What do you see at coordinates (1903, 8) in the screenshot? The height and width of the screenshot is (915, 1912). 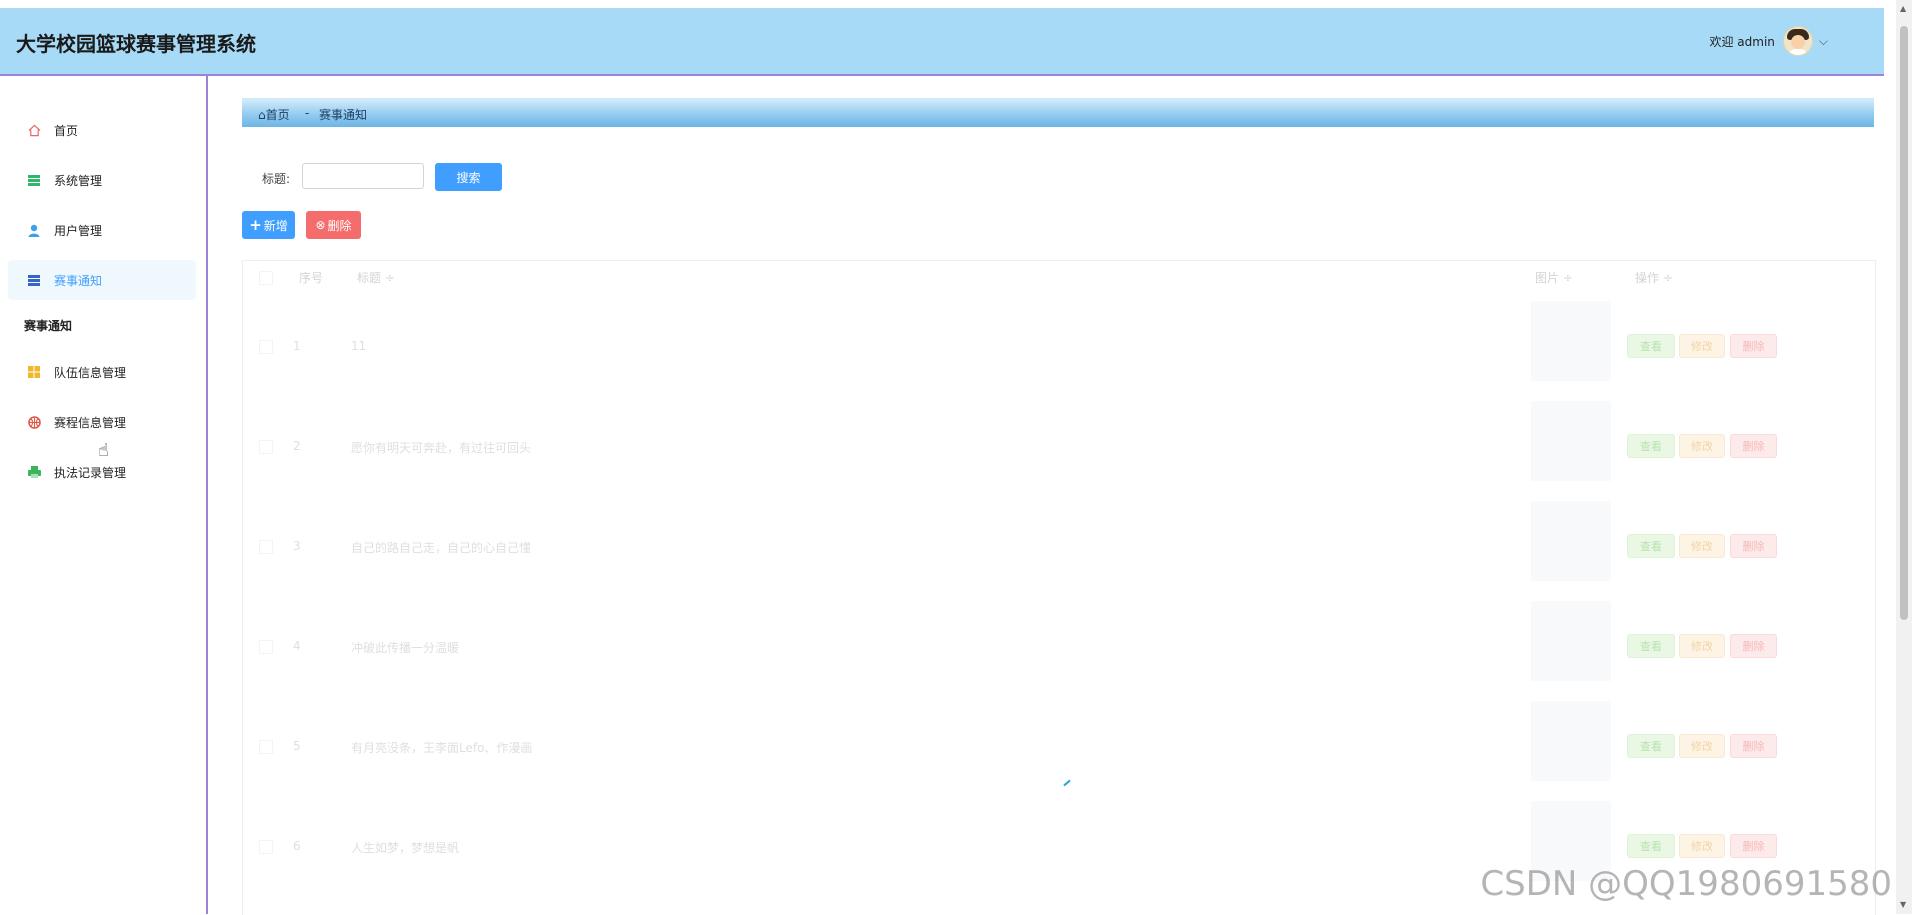 I see `scroll-up-icon: ▲` at bounding box center [1903, 8].